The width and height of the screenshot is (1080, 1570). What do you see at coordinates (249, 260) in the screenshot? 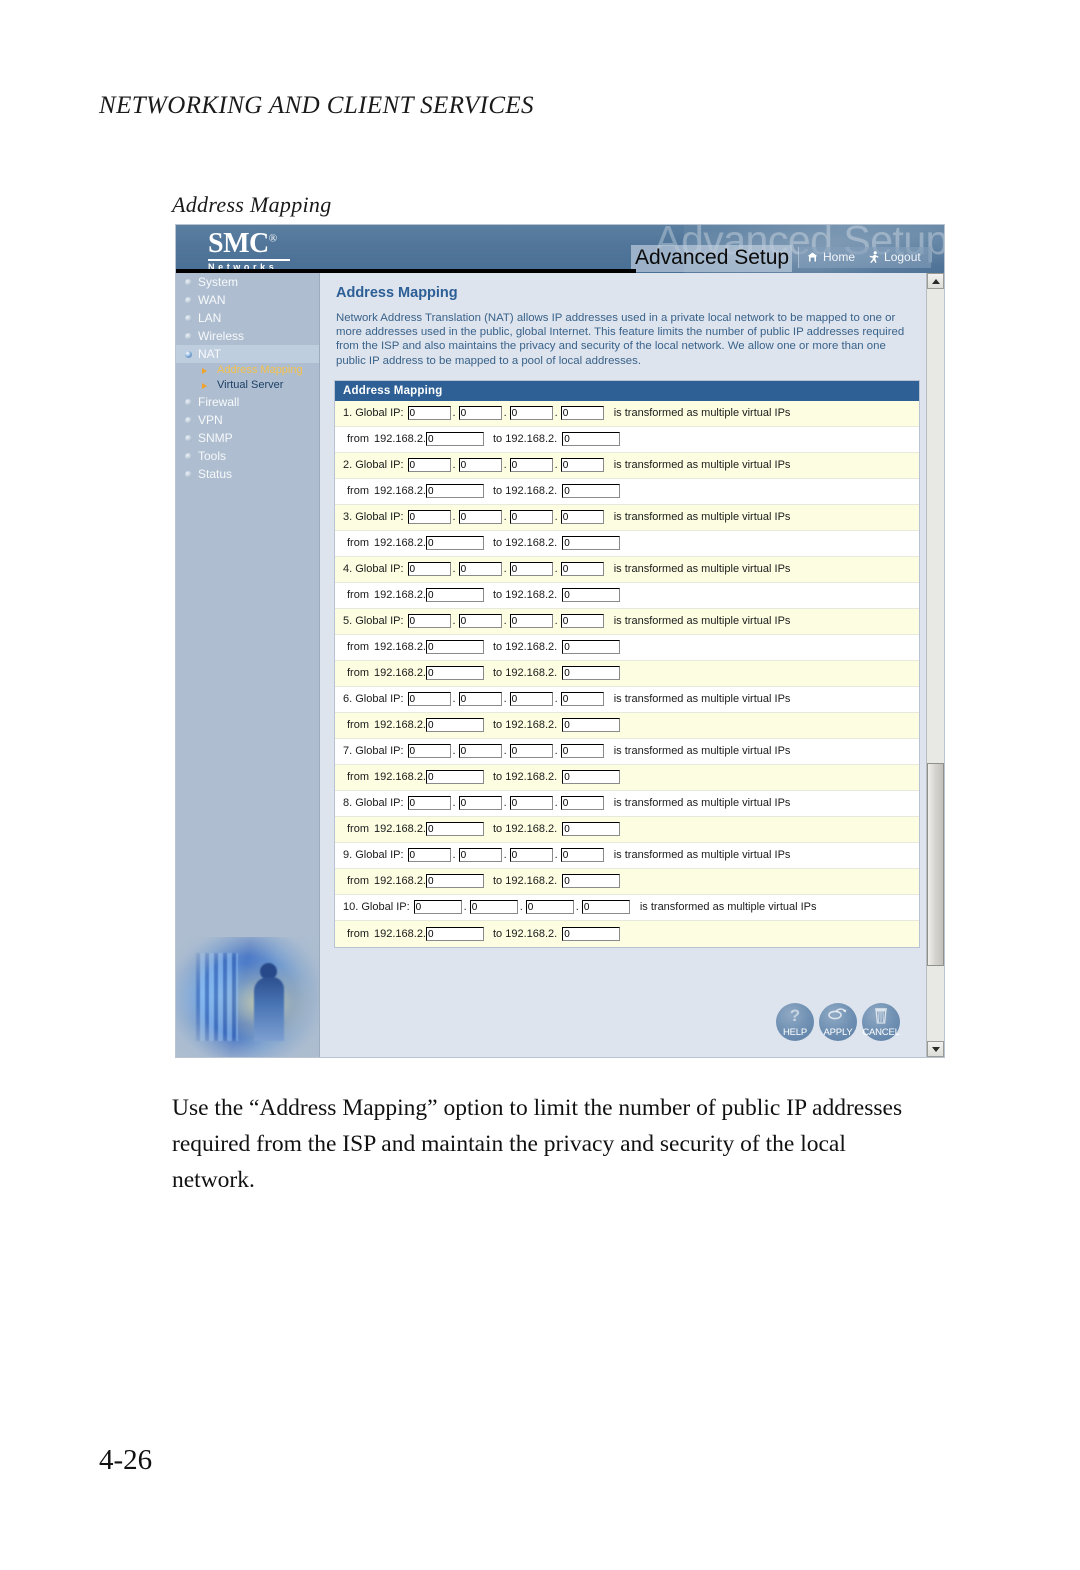
I see `smc-logo-rule` at bounding box center [249, 260].